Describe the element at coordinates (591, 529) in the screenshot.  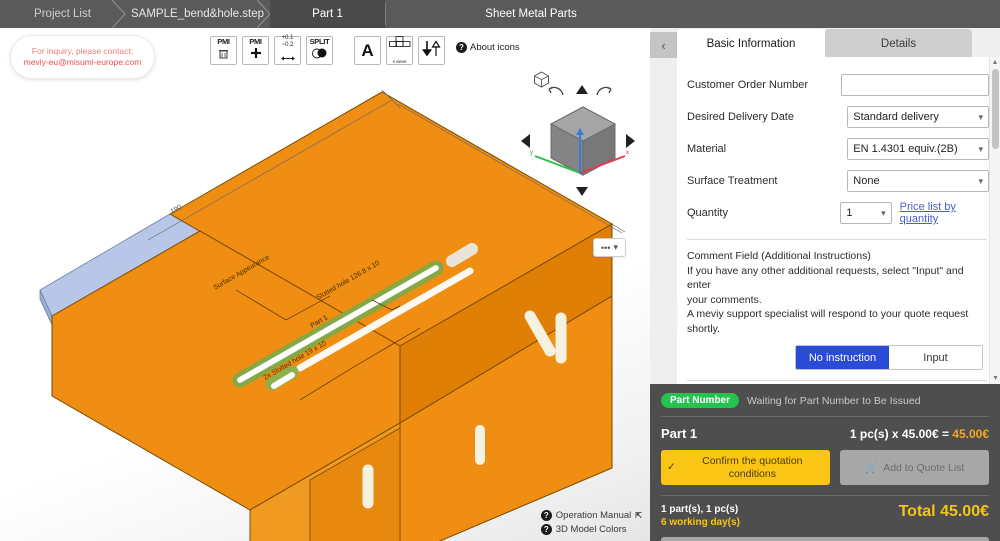
I see `model-colors-label: 3D Model Colors` at that location.